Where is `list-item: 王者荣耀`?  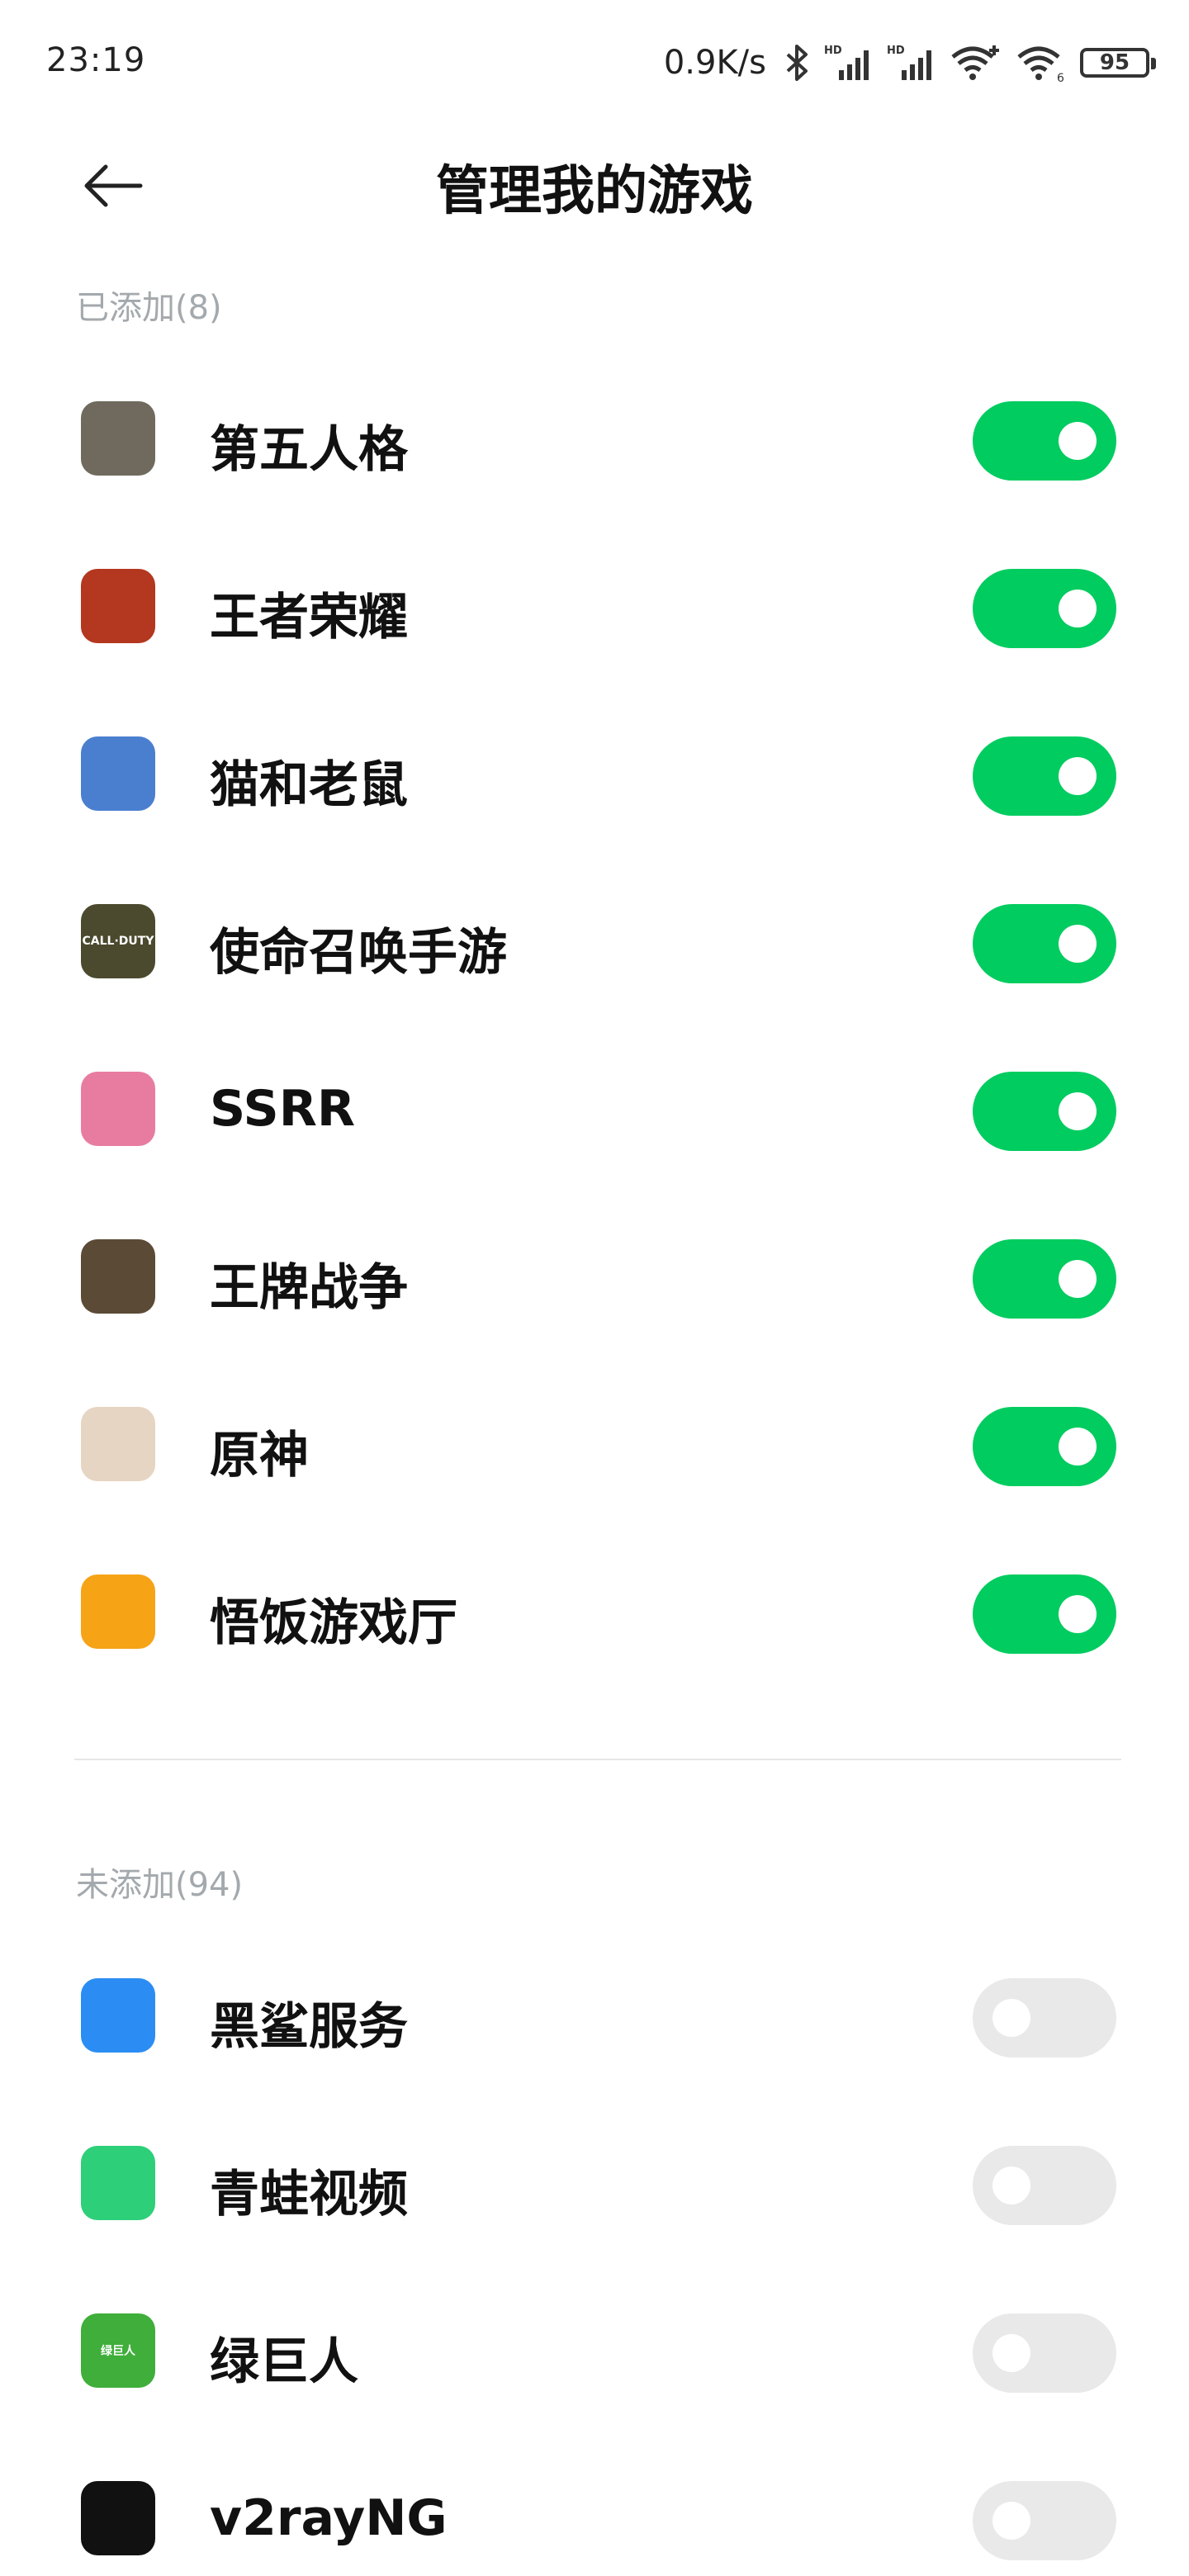 list-item: 王者荣耀 is located at coordinates (594, 606).